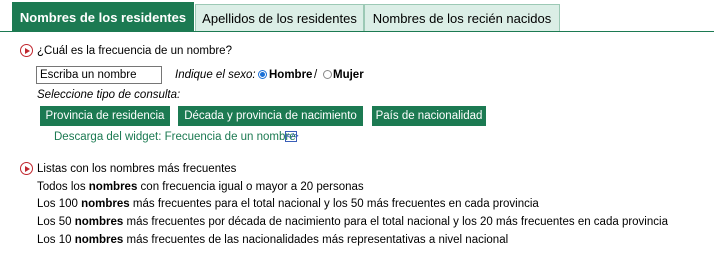 The image size is (714, 258). I want to click on radio-hombre-label: Hombre, so click(290, 75).